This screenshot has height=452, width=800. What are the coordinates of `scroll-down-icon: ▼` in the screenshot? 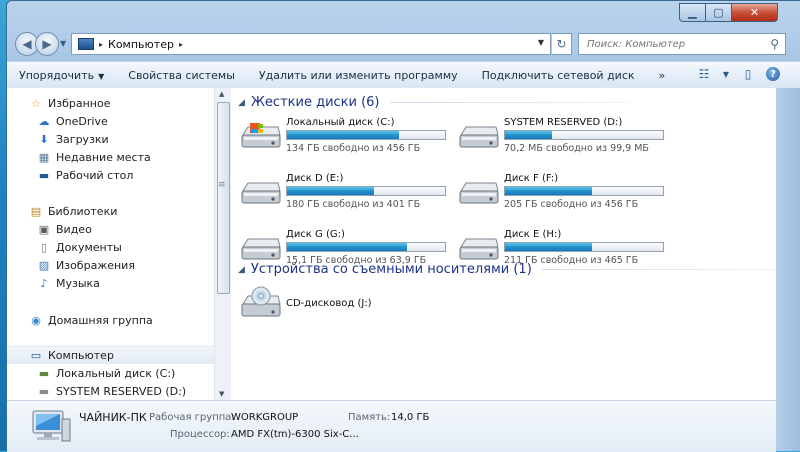 It's located at (221, 394).